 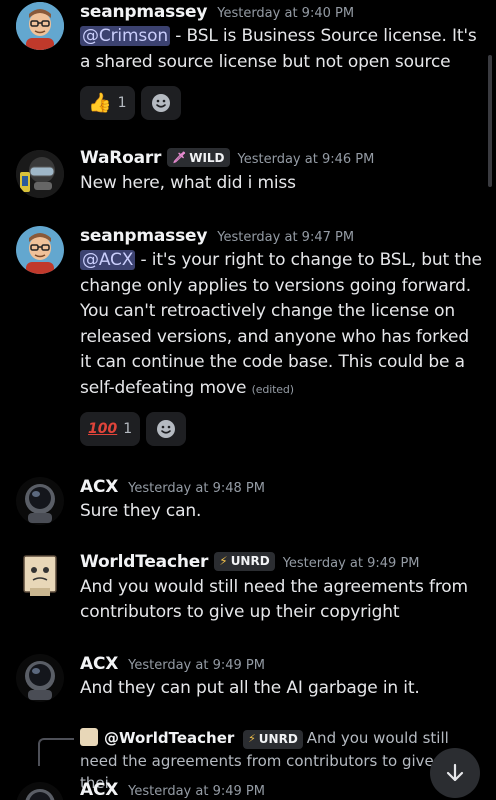 What do you see at coordinates (286, 13) in the screenshot?
I see `timestamp: Yesterday at 9:40 PM` at bounding box center [286, 13].